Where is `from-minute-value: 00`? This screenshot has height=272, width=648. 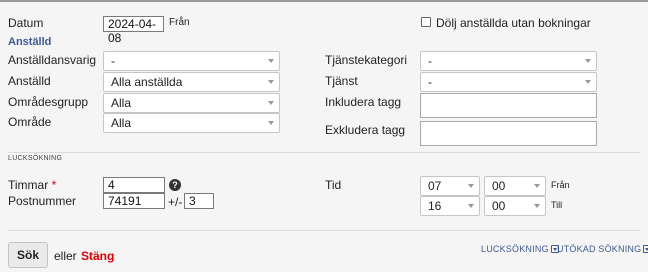 from-minute-value: 00 is located at coordinates (499, 186).